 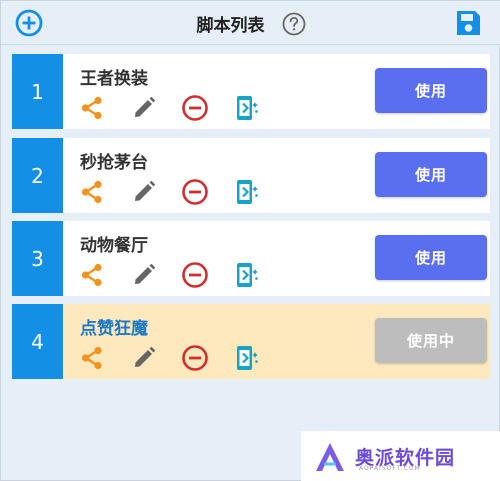 What do you see at coordinates (251, 258) in the screenshot?
I see `script-row: 3 动物餐厅 使用` at bounding box center [251, 258].